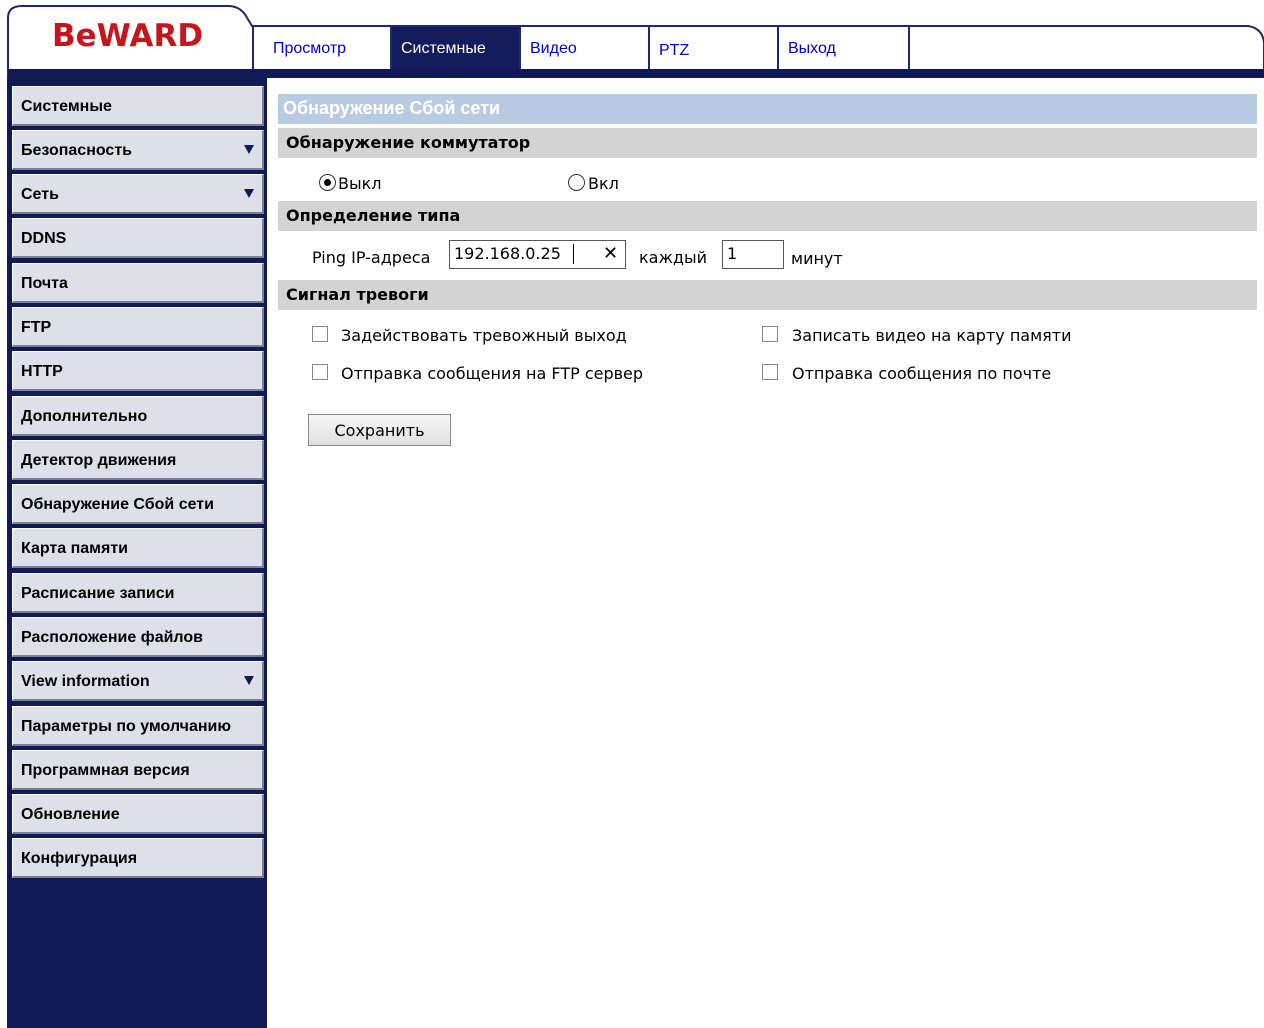  What do you see at coordinates (576, 182) in the screenshot?
I see `radio-on` at bounding box center [576, 182].